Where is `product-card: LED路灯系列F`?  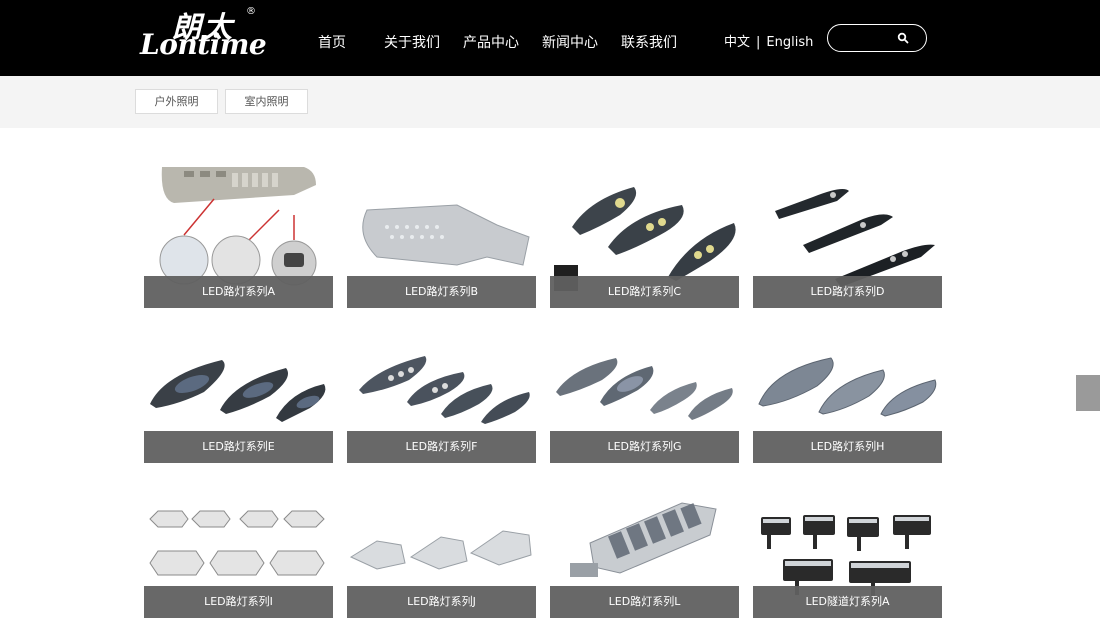 product-card: LED路灯系列F is located at coordinates (441, 391).